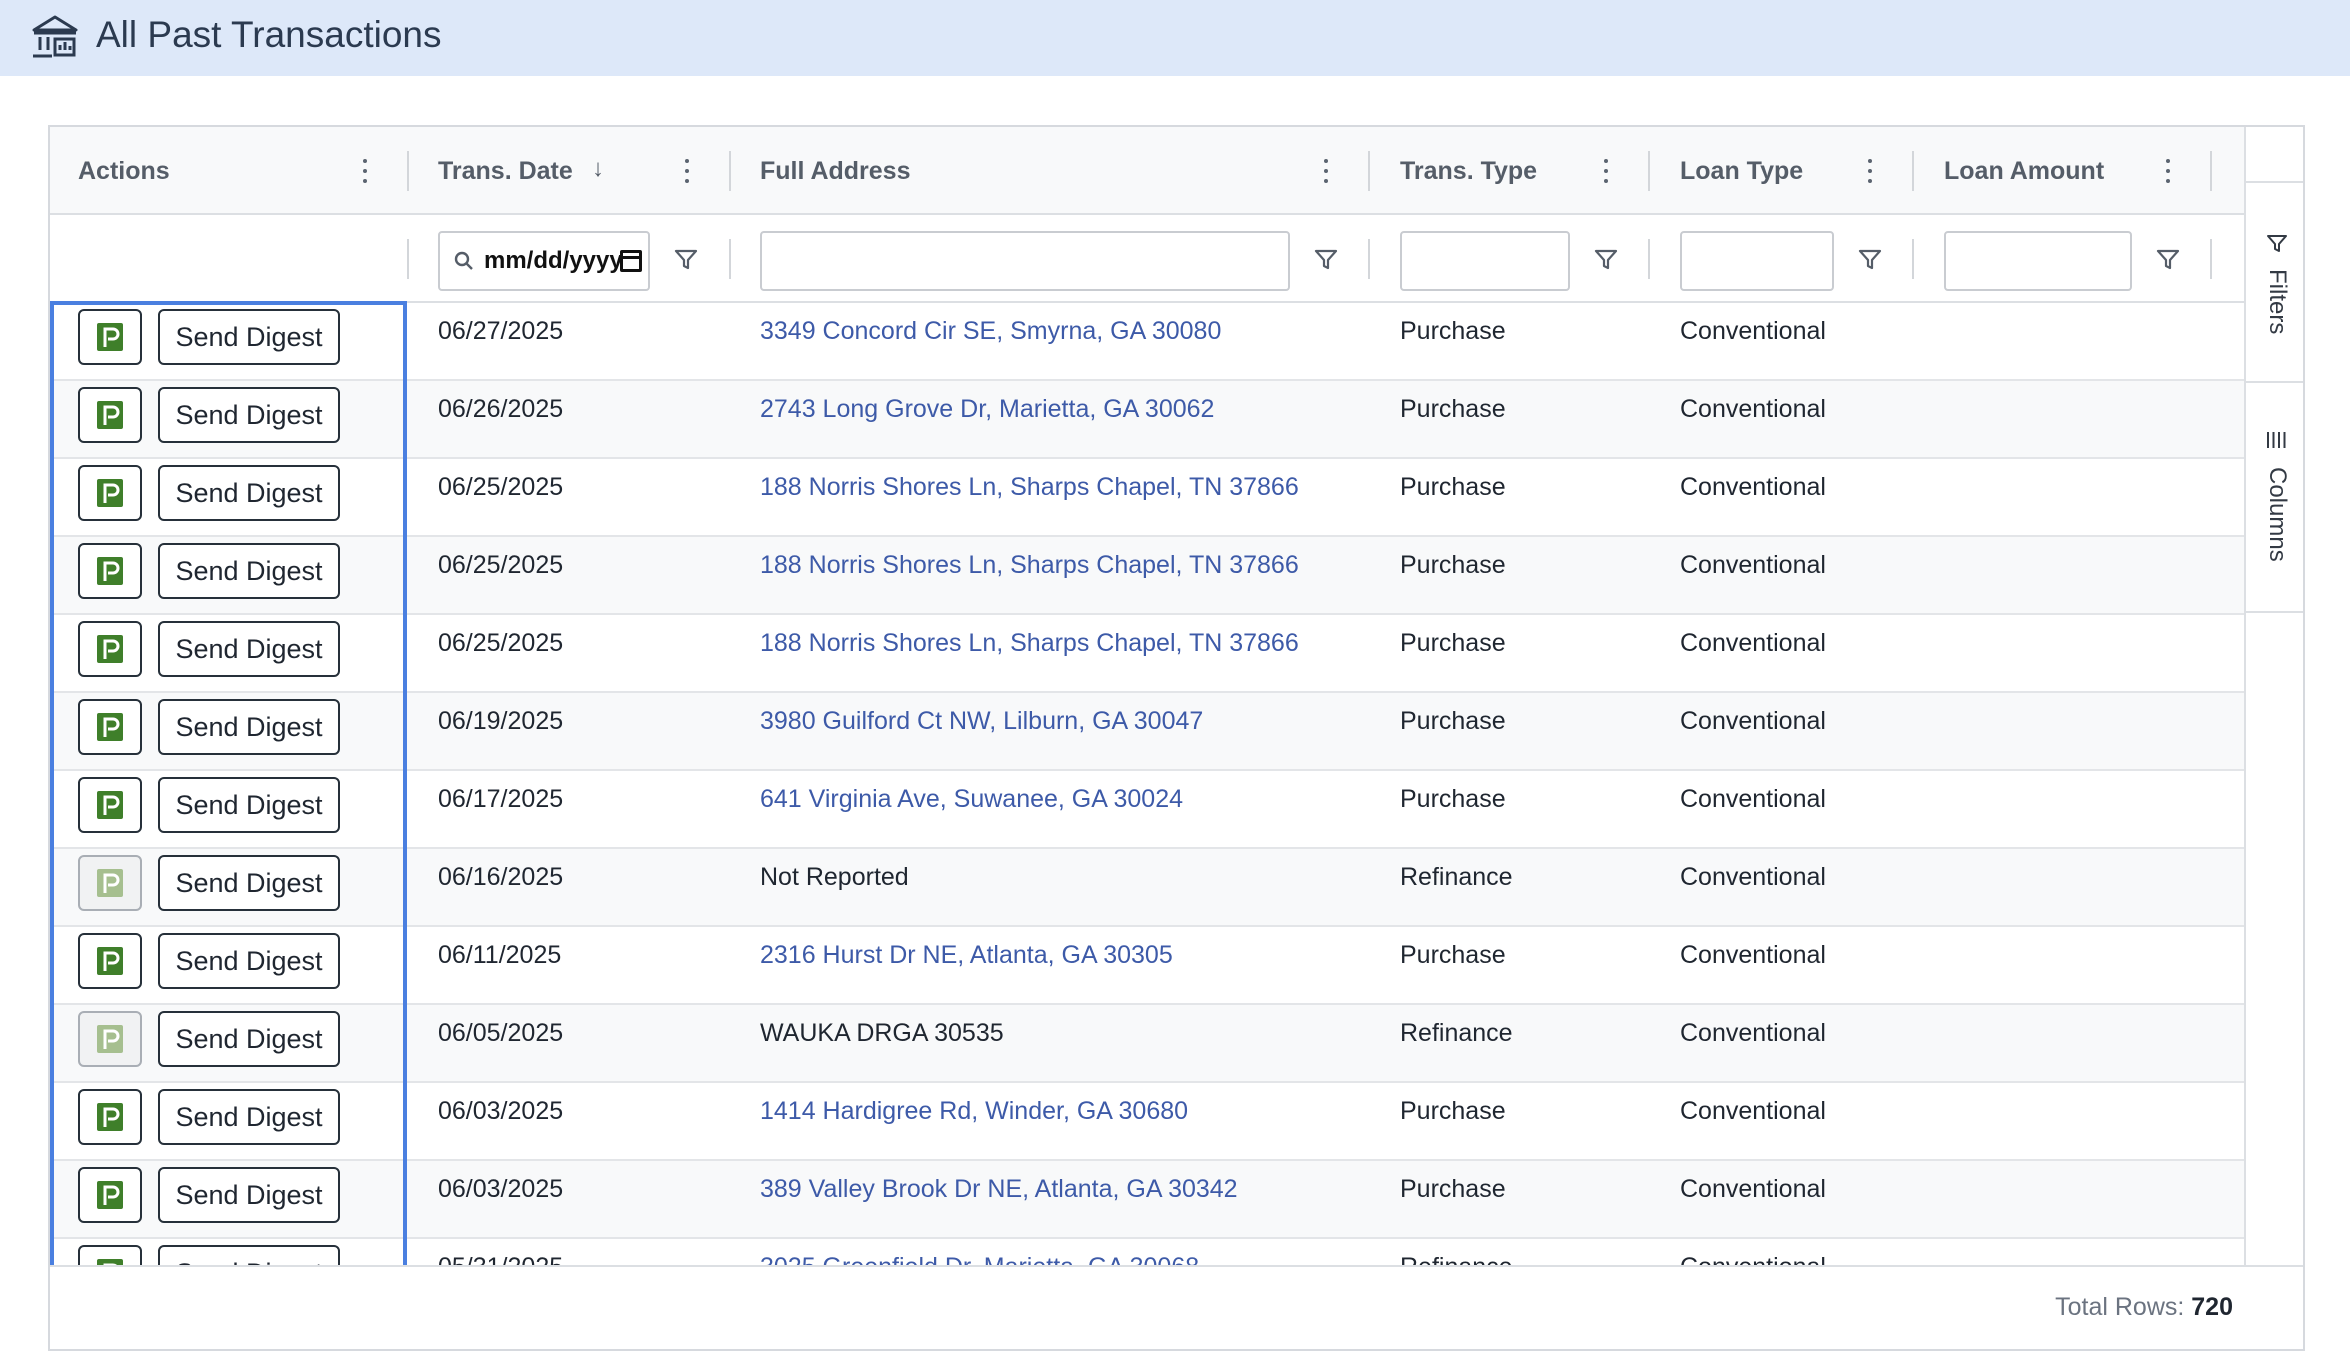  What do you see at coordinates (124, 171) in the screenshot?
I see `column-header-actions: Actions` at bounding box center [124, 171].